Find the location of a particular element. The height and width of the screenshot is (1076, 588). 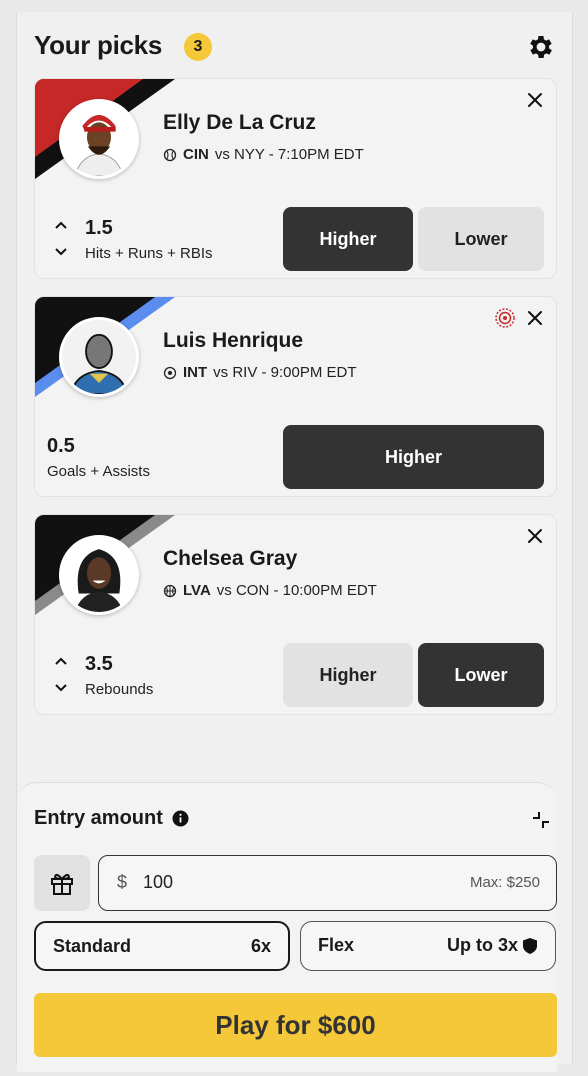

soccer-ball-icon is located at coordinates (170, 372).